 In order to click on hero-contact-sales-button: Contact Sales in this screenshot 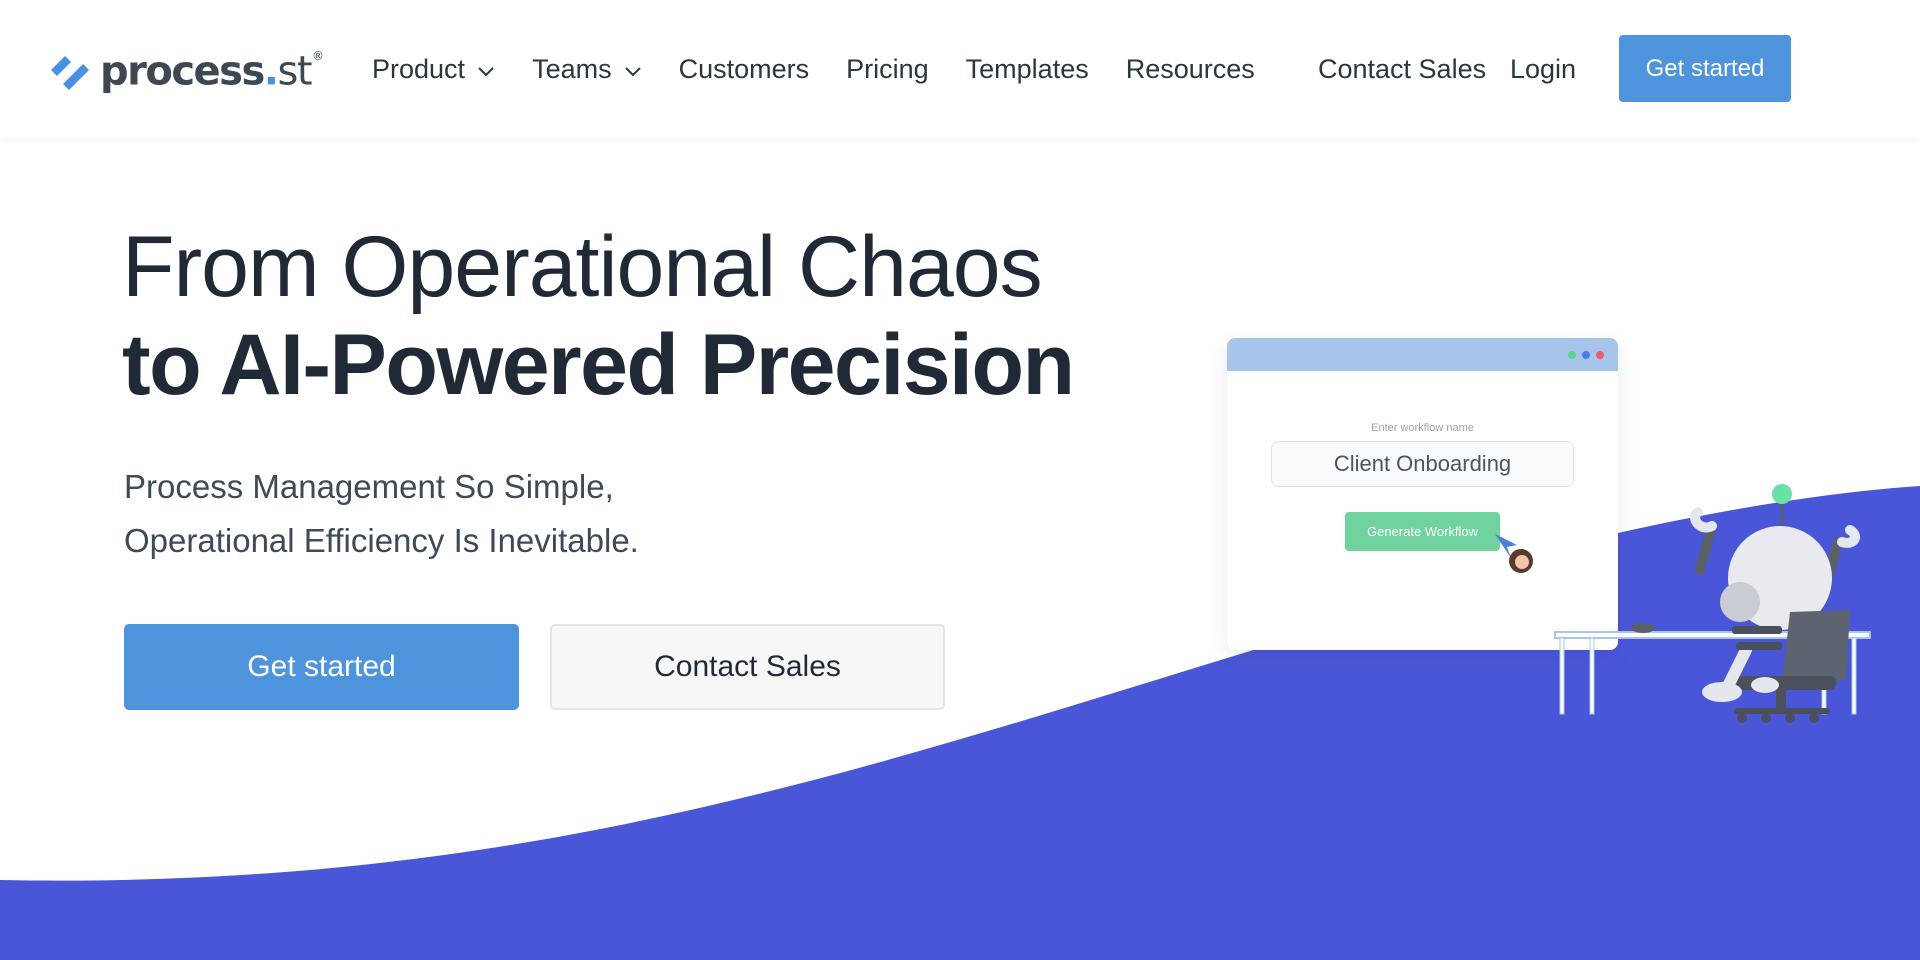, I will do `click(747, 667)`.